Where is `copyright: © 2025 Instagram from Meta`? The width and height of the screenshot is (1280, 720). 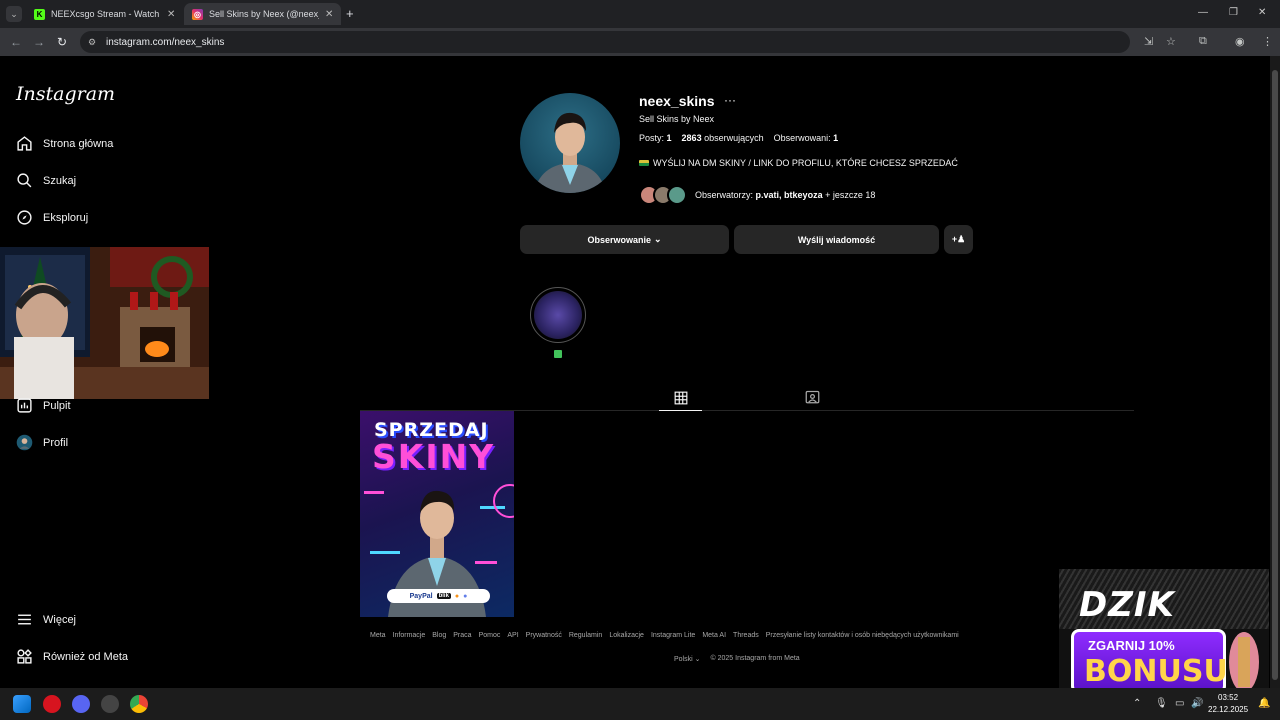 copyright: © 2025 Instagram from Meta is located at coordinates (755, 658).